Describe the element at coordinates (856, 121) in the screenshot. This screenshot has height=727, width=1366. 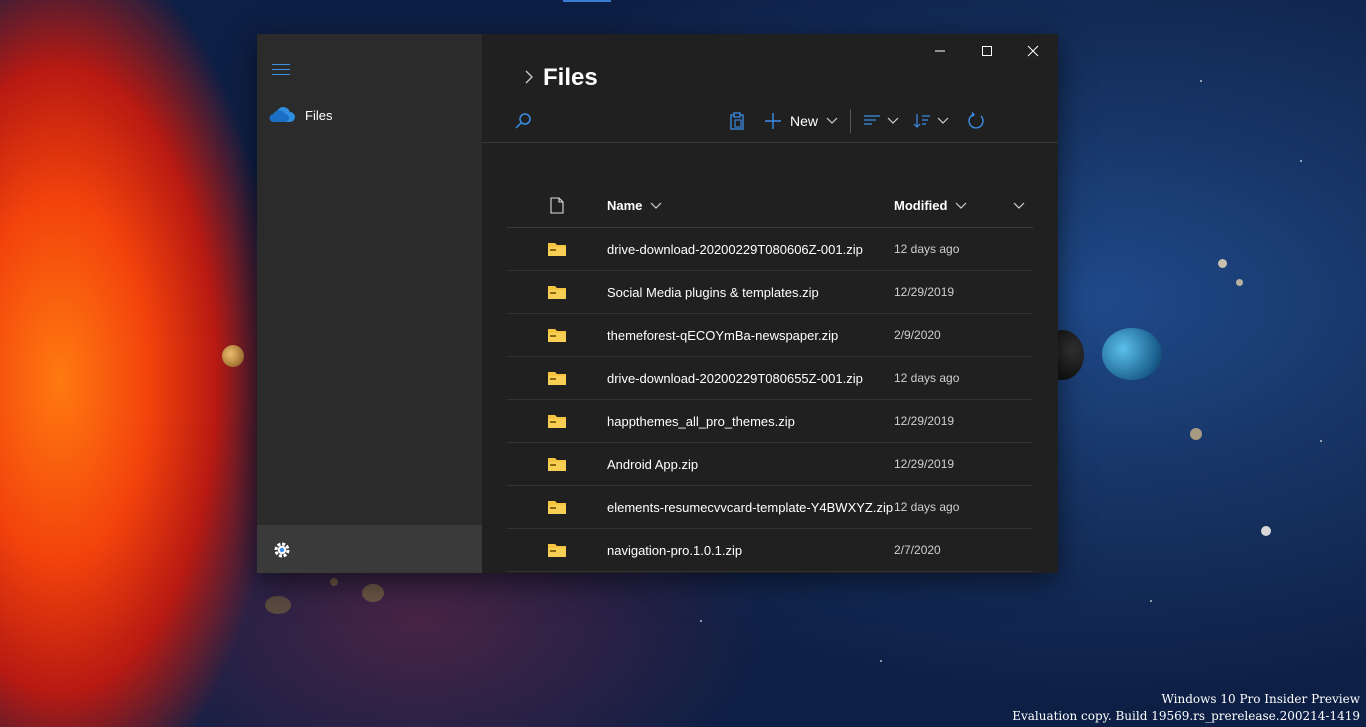
I see `toolbar: New` at that location.